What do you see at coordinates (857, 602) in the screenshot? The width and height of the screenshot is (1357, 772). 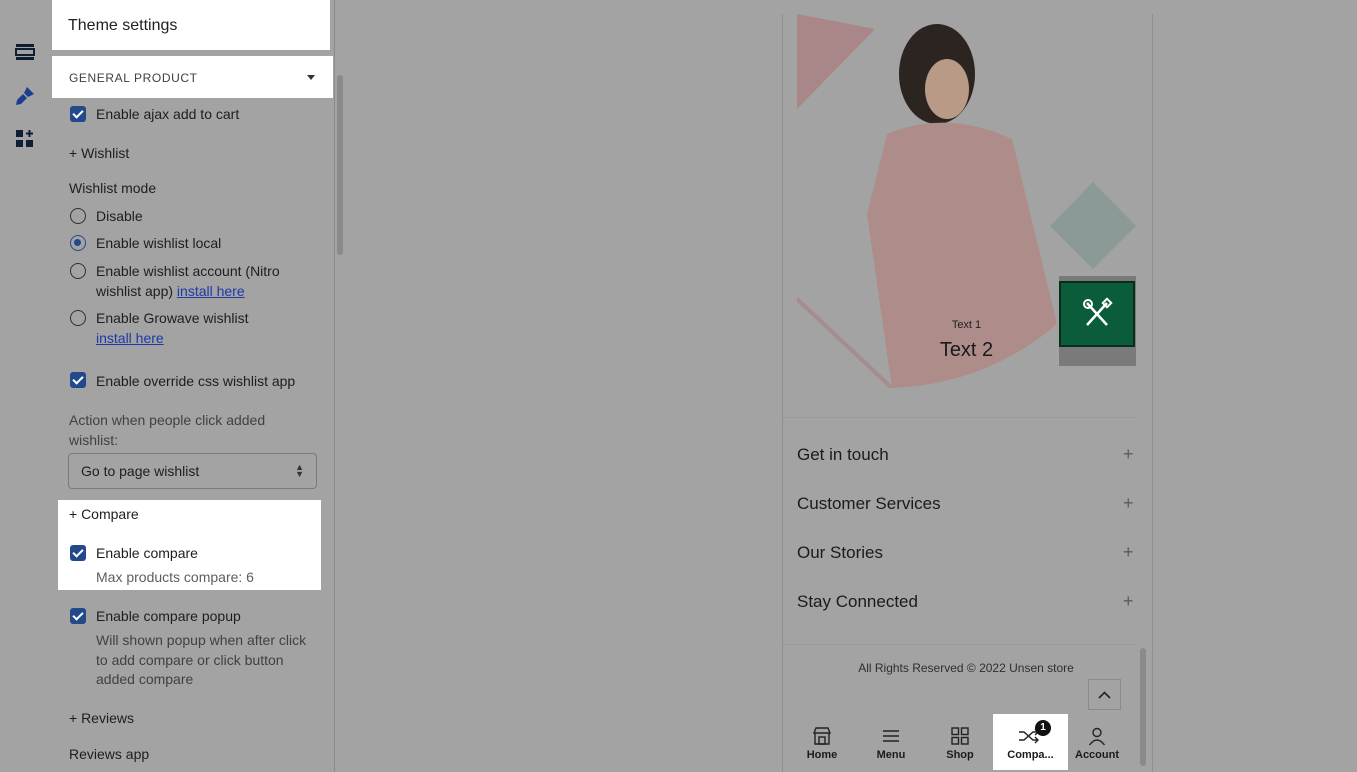 I see `accordion-stay-connected: Stay Connected` at bounding box center [857, 602].